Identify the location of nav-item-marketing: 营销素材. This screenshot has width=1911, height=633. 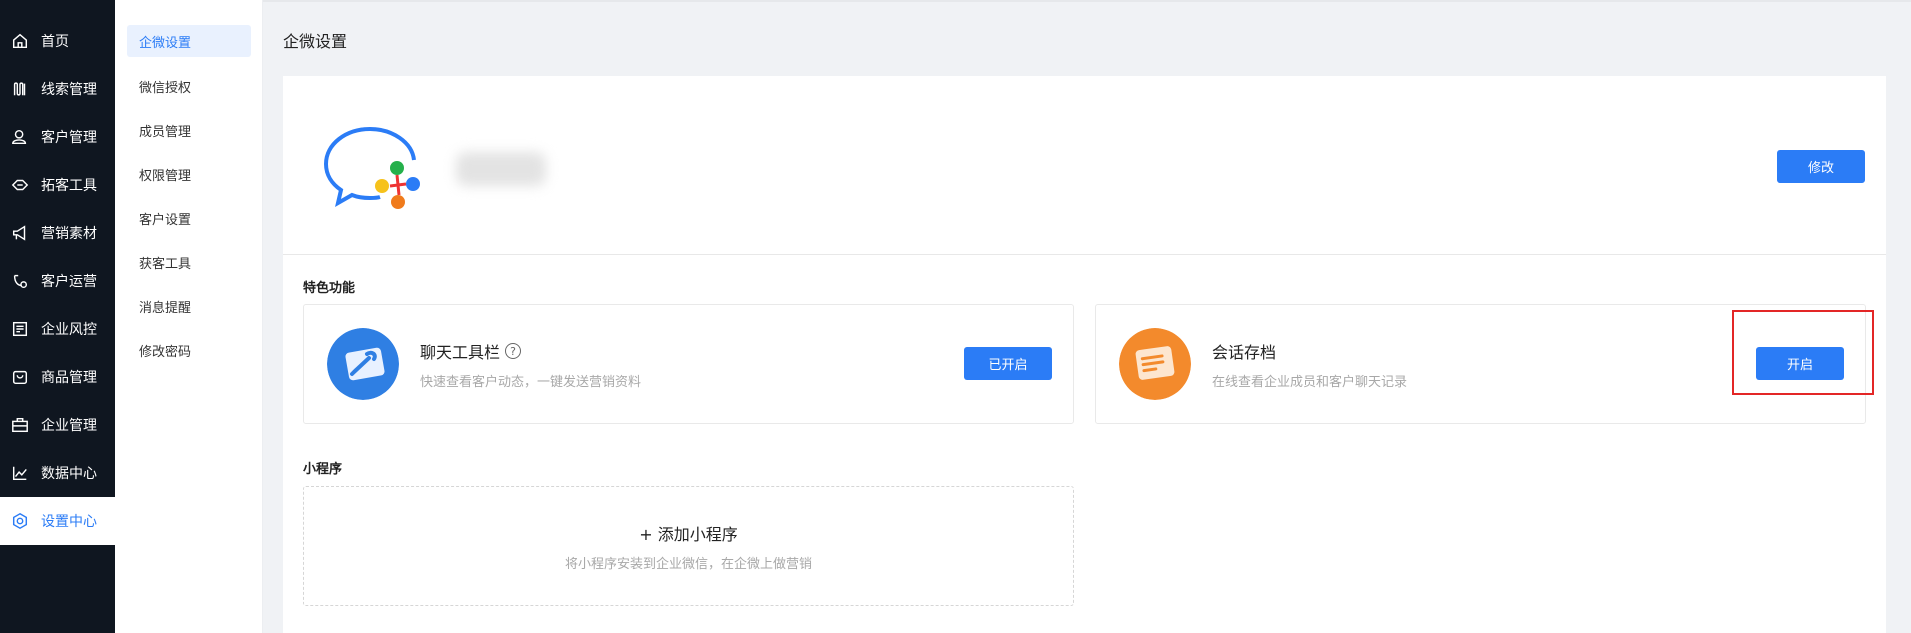
(57, 233).